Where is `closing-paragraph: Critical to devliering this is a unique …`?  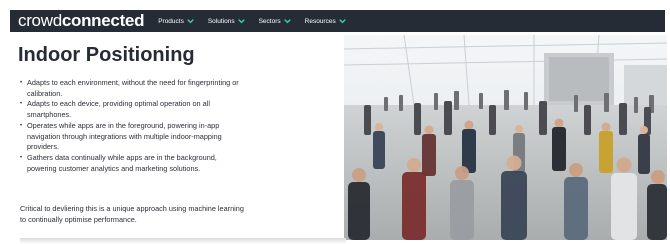 closing-paragraph: Critical to devliering this is a unique … is located at coordinates (132, 214).